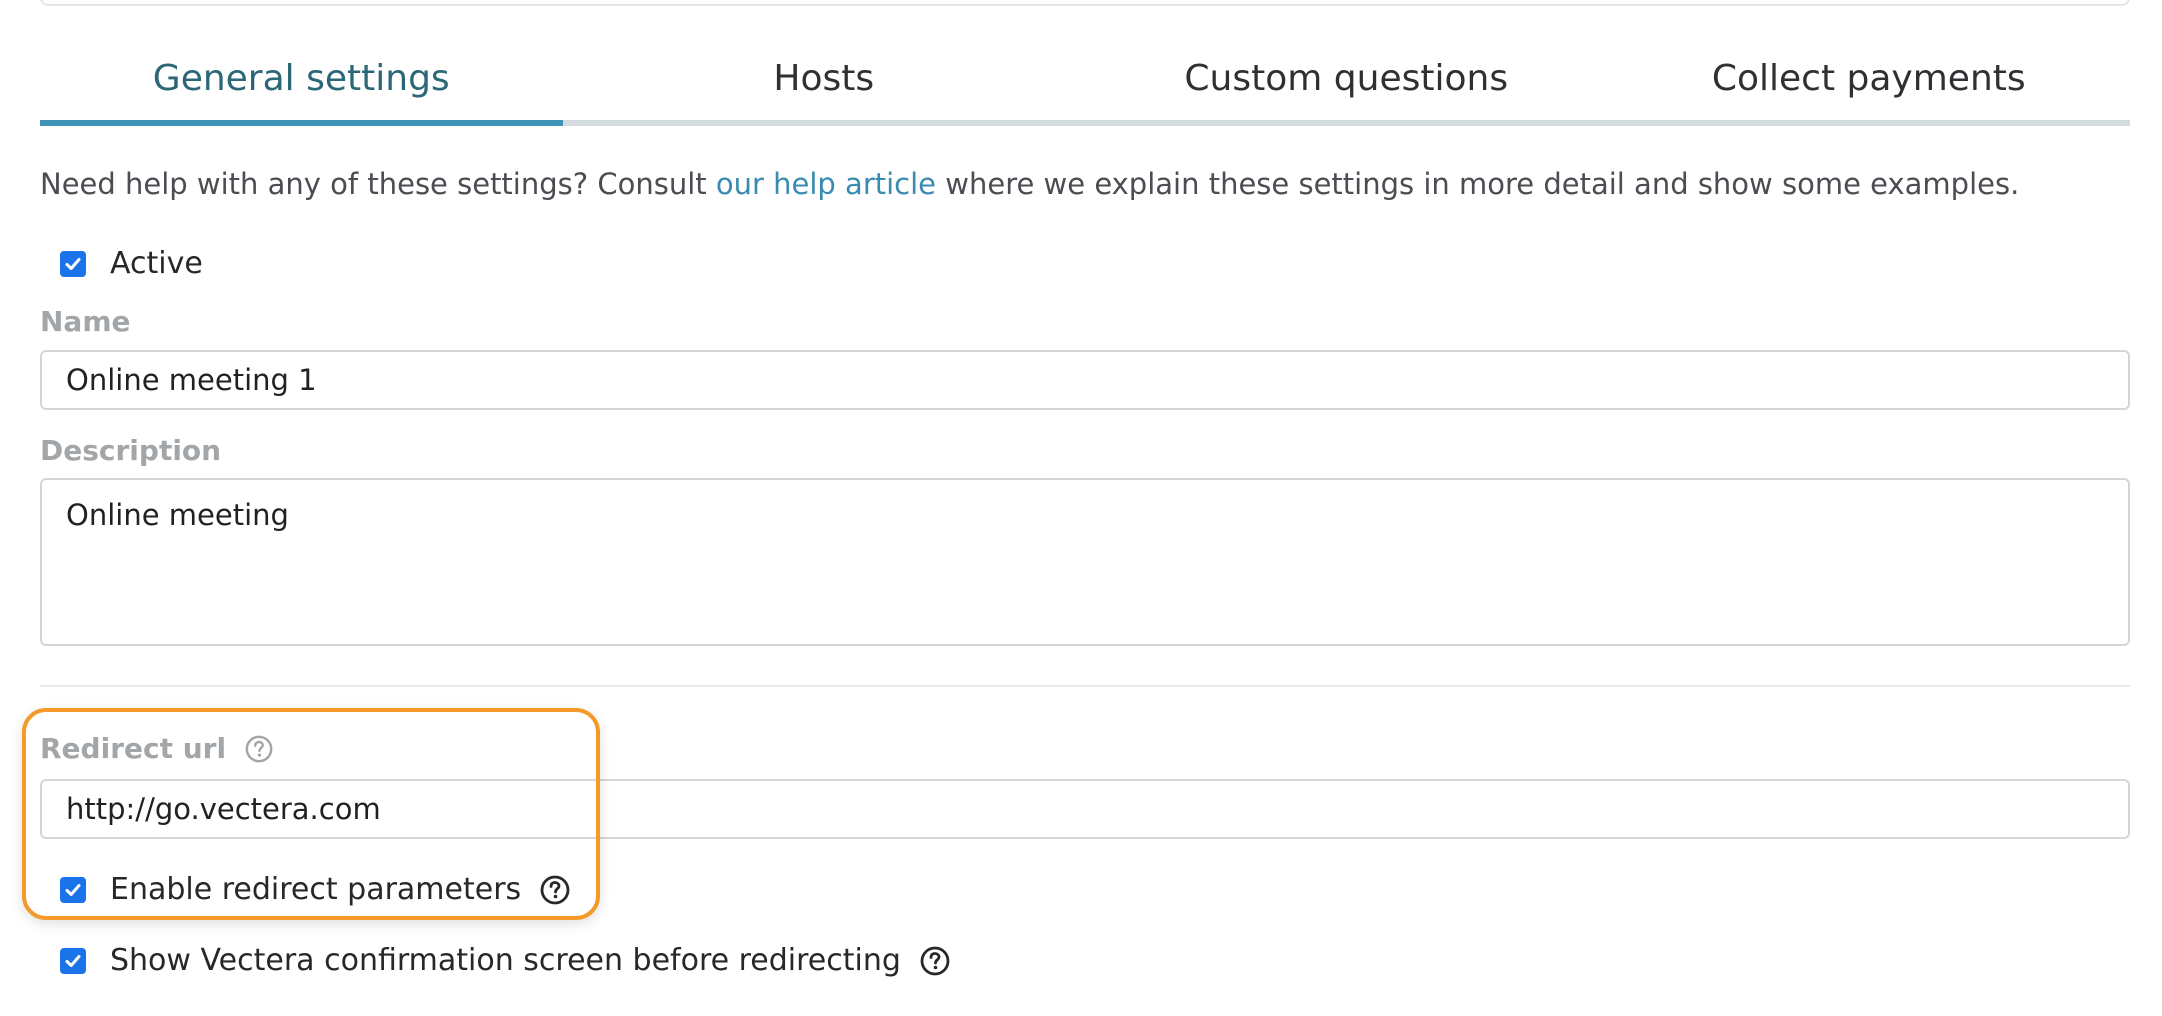 This screenshot has height=1016, width=2162. What do you see at coordinates (1085, 809) in the screenshot?
I see `redirect-url-input: http://go.vectera.com` at bounding box center [1085, 809].